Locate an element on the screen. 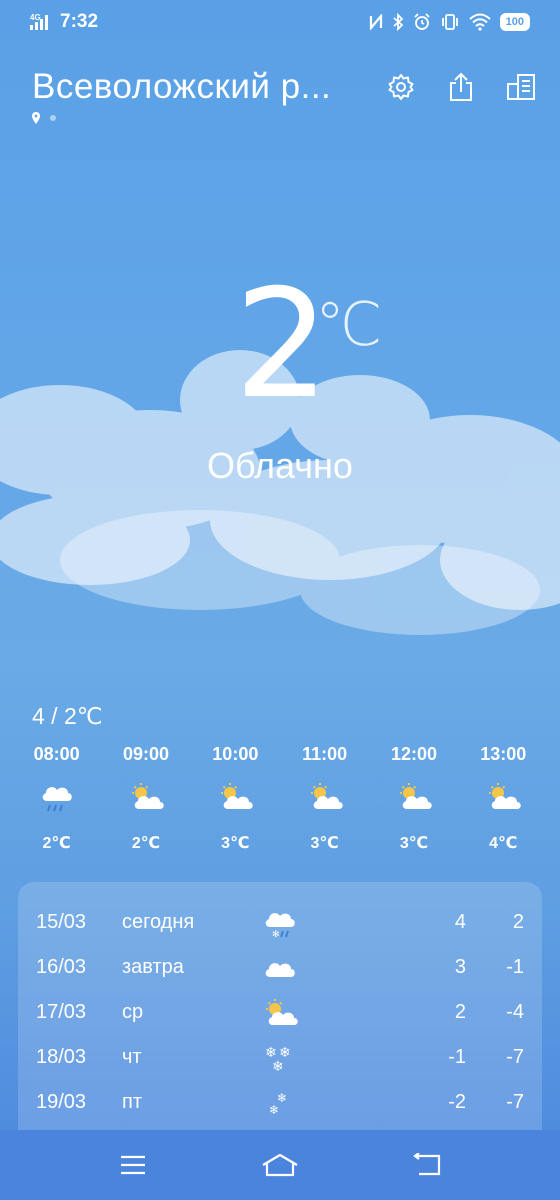 Image resolution: width=560 pixels, height=1200 pixels. page-dot is located at coordinates (53, 118).